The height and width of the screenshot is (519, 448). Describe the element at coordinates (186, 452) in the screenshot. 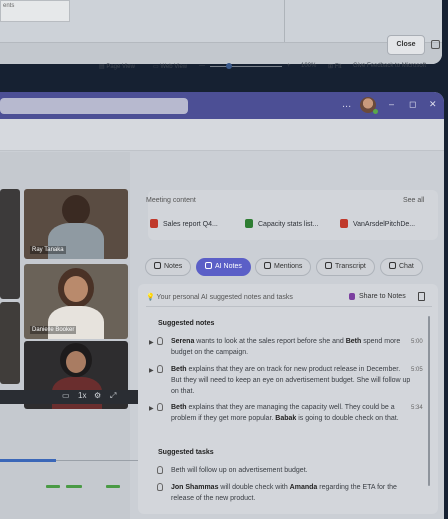

I see `suggested-tasks-heading: Suggested tasks` at that location.